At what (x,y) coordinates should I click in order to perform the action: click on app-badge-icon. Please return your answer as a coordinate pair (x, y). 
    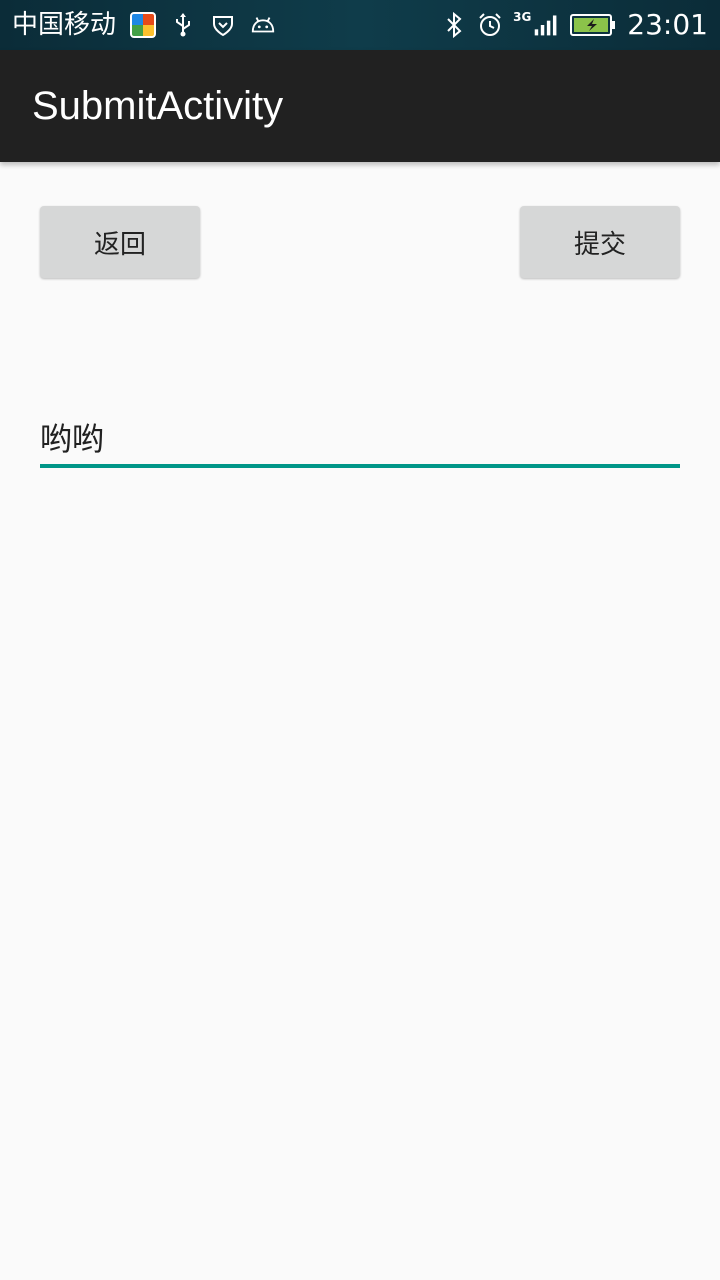
    Looking at the image, I should click on (143, 25).